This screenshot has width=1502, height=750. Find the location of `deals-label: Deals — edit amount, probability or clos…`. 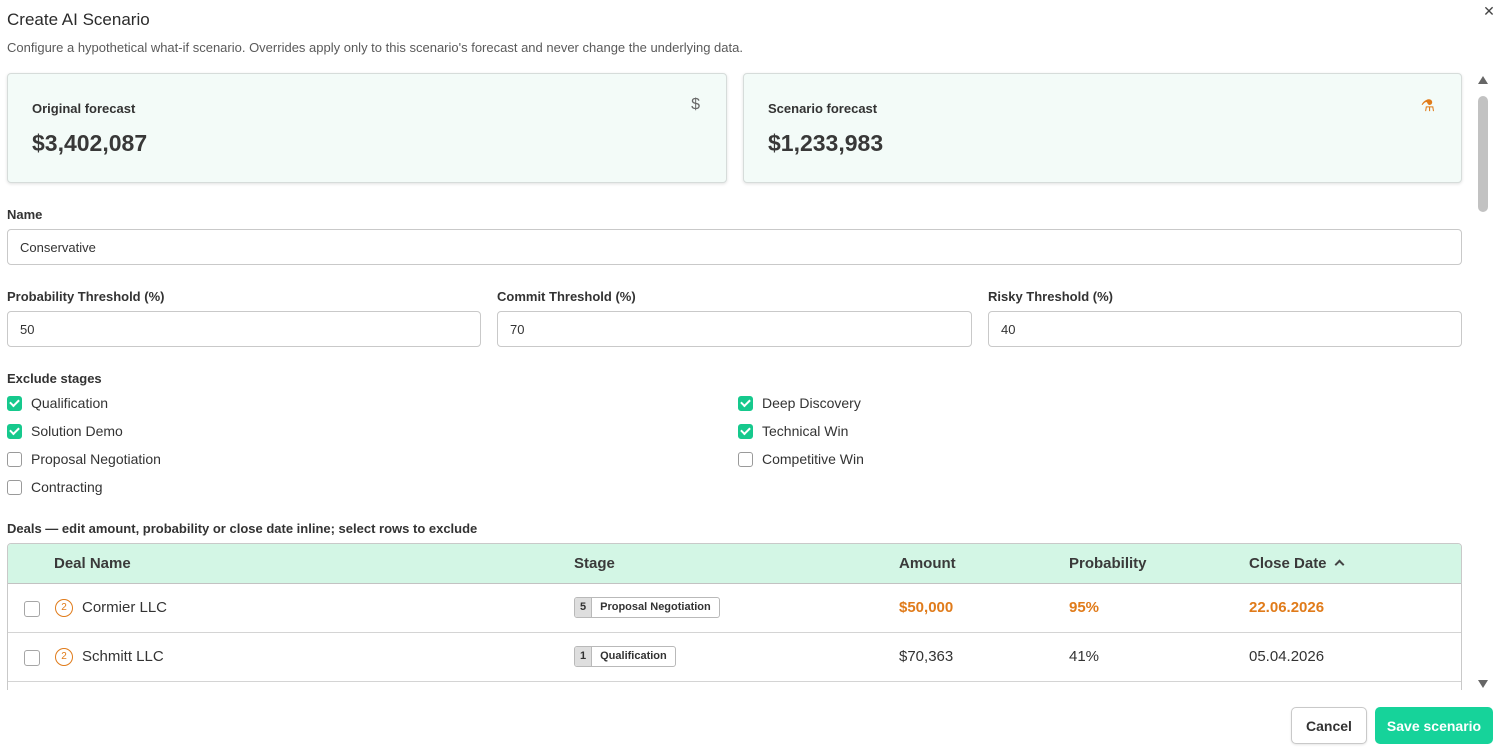

deals-label: Deals — edit amount, probability or clos… is located at coordinates (242, 528).